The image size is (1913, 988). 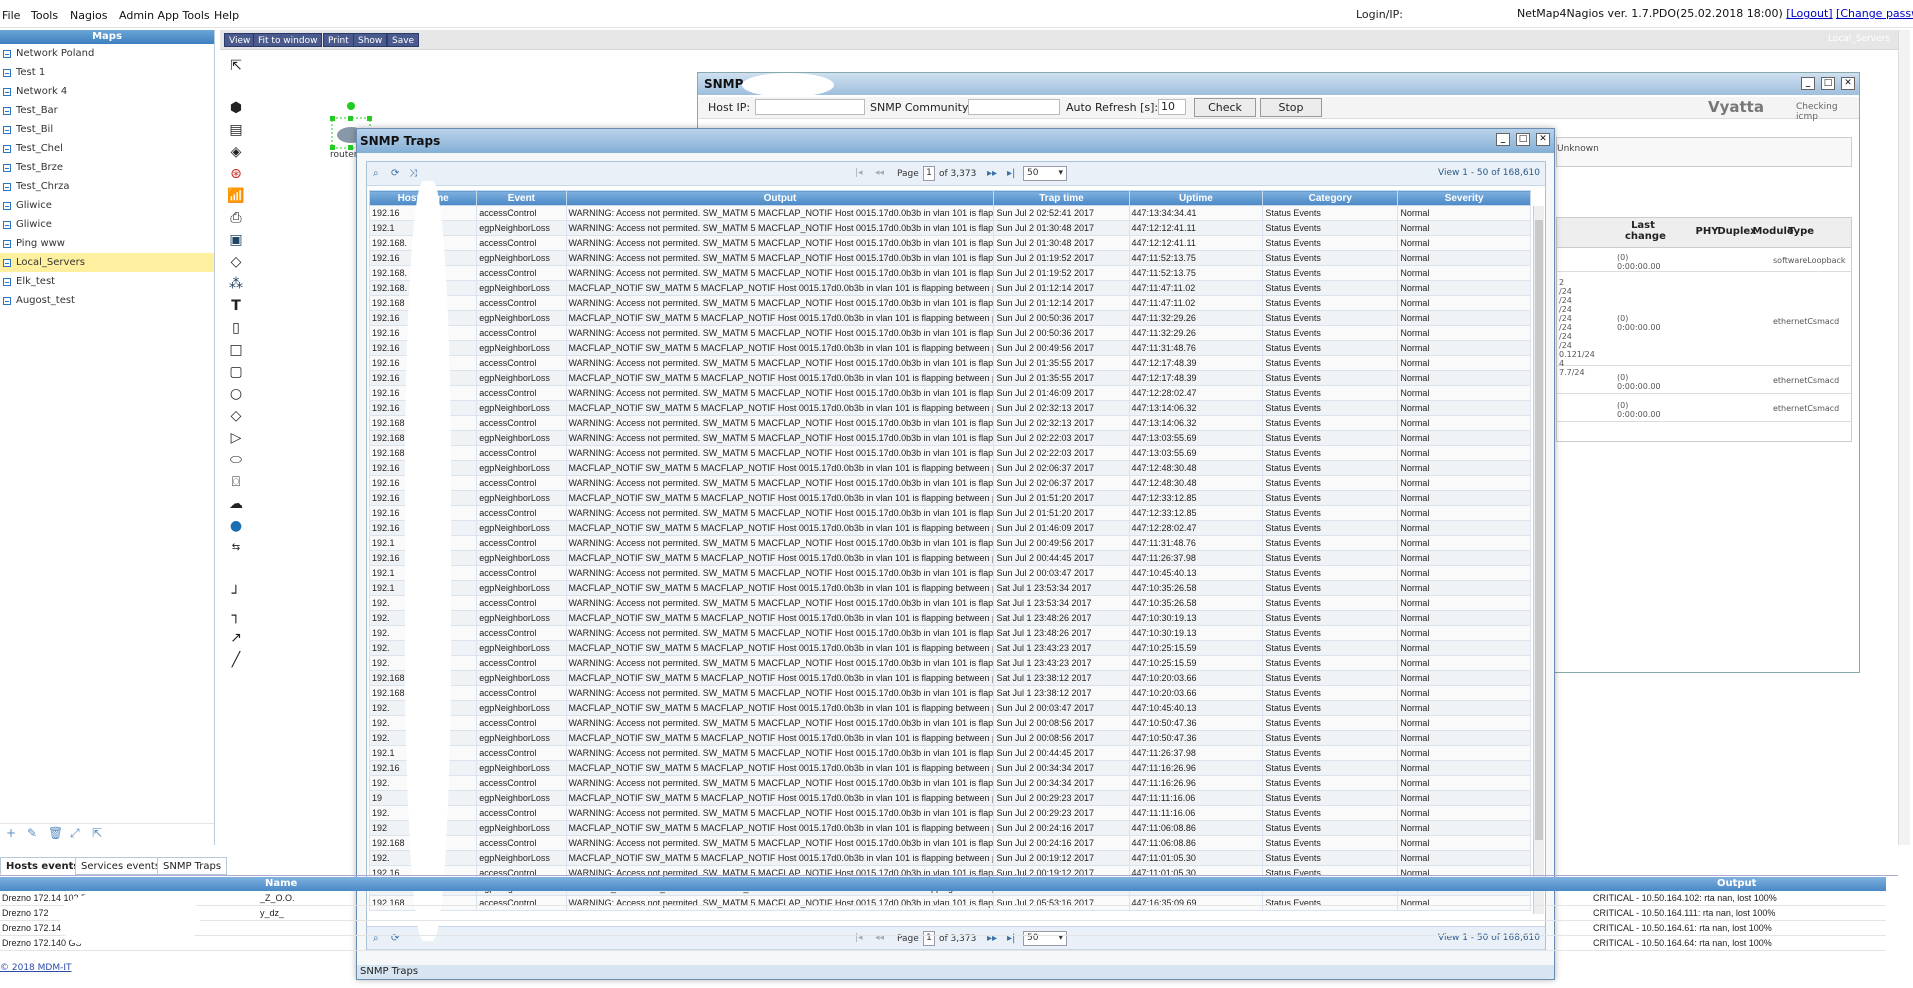 What do you see at coordinates (370, 40) in the screenshot?
I see `show-button: Show` at bounding box center [370, 40].